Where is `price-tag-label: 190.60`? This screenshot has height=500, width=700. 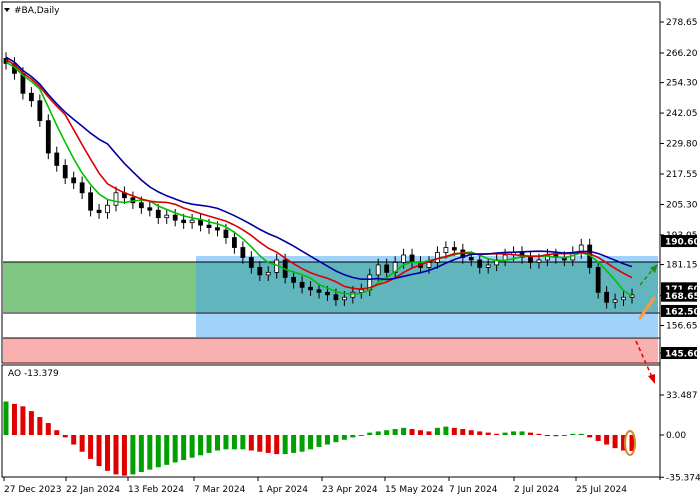 price-tag-label: 190.60 is located at coordinates (682, 243).